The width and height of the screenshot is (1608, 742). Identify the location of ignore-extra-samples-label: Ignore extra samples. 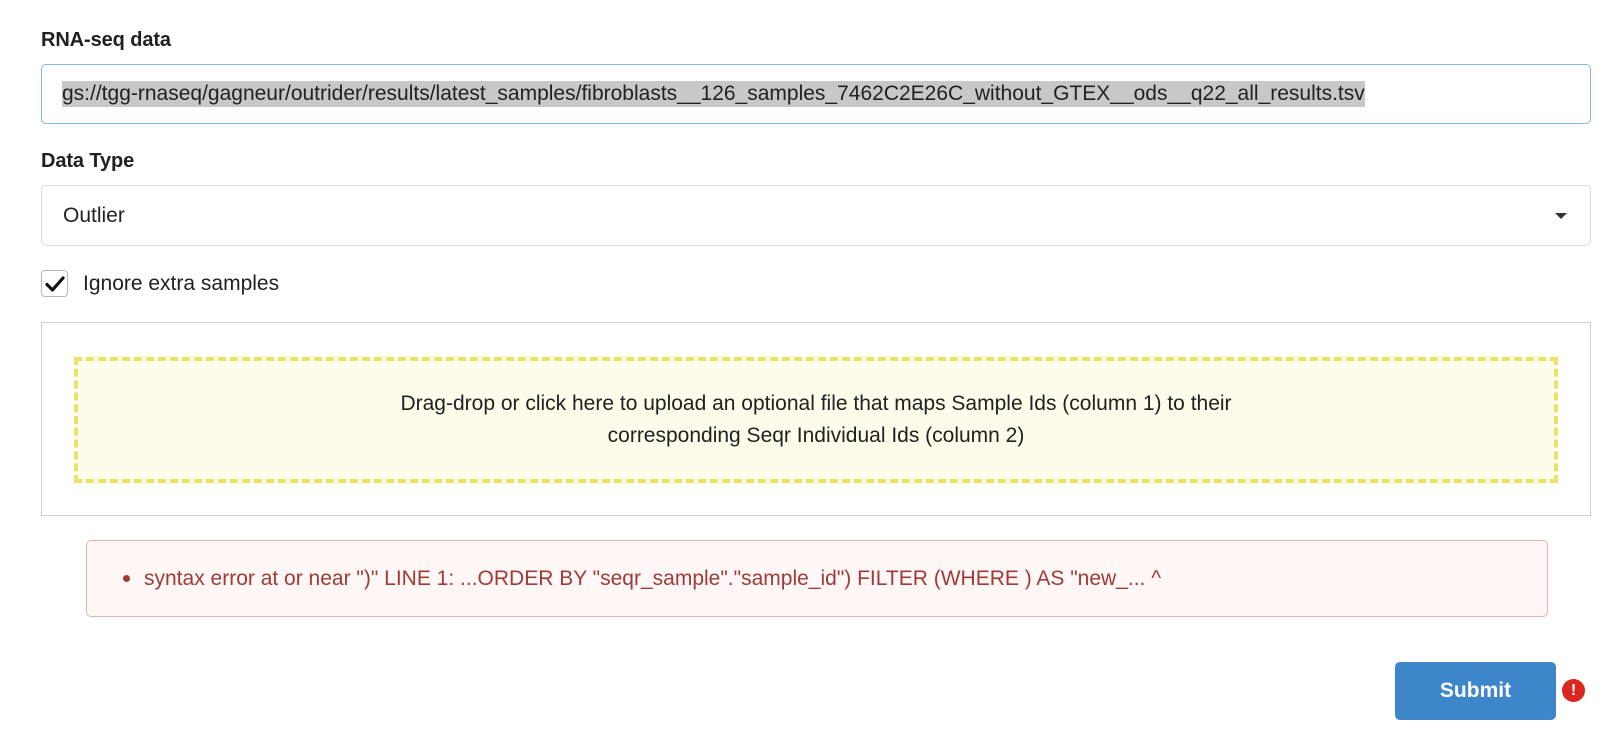
(181, 284).